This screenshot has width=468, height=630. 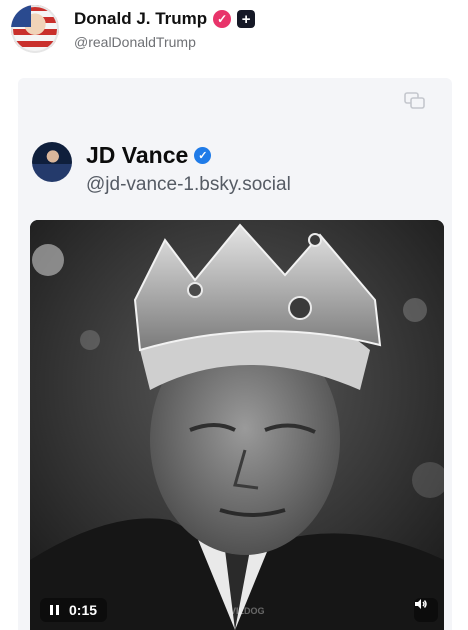 I want to click on volume-button, so click(x=426, y=610).